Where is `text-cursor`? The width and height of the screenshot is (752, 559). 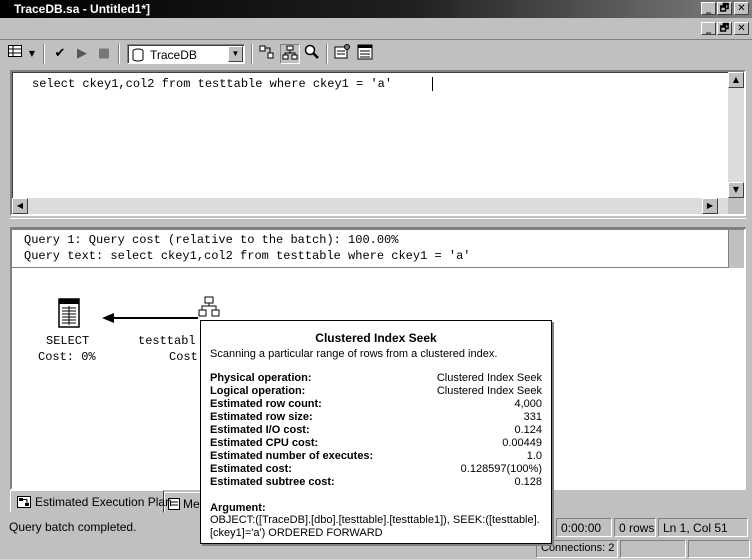
text-cursor is located at coordinates (432, 84).